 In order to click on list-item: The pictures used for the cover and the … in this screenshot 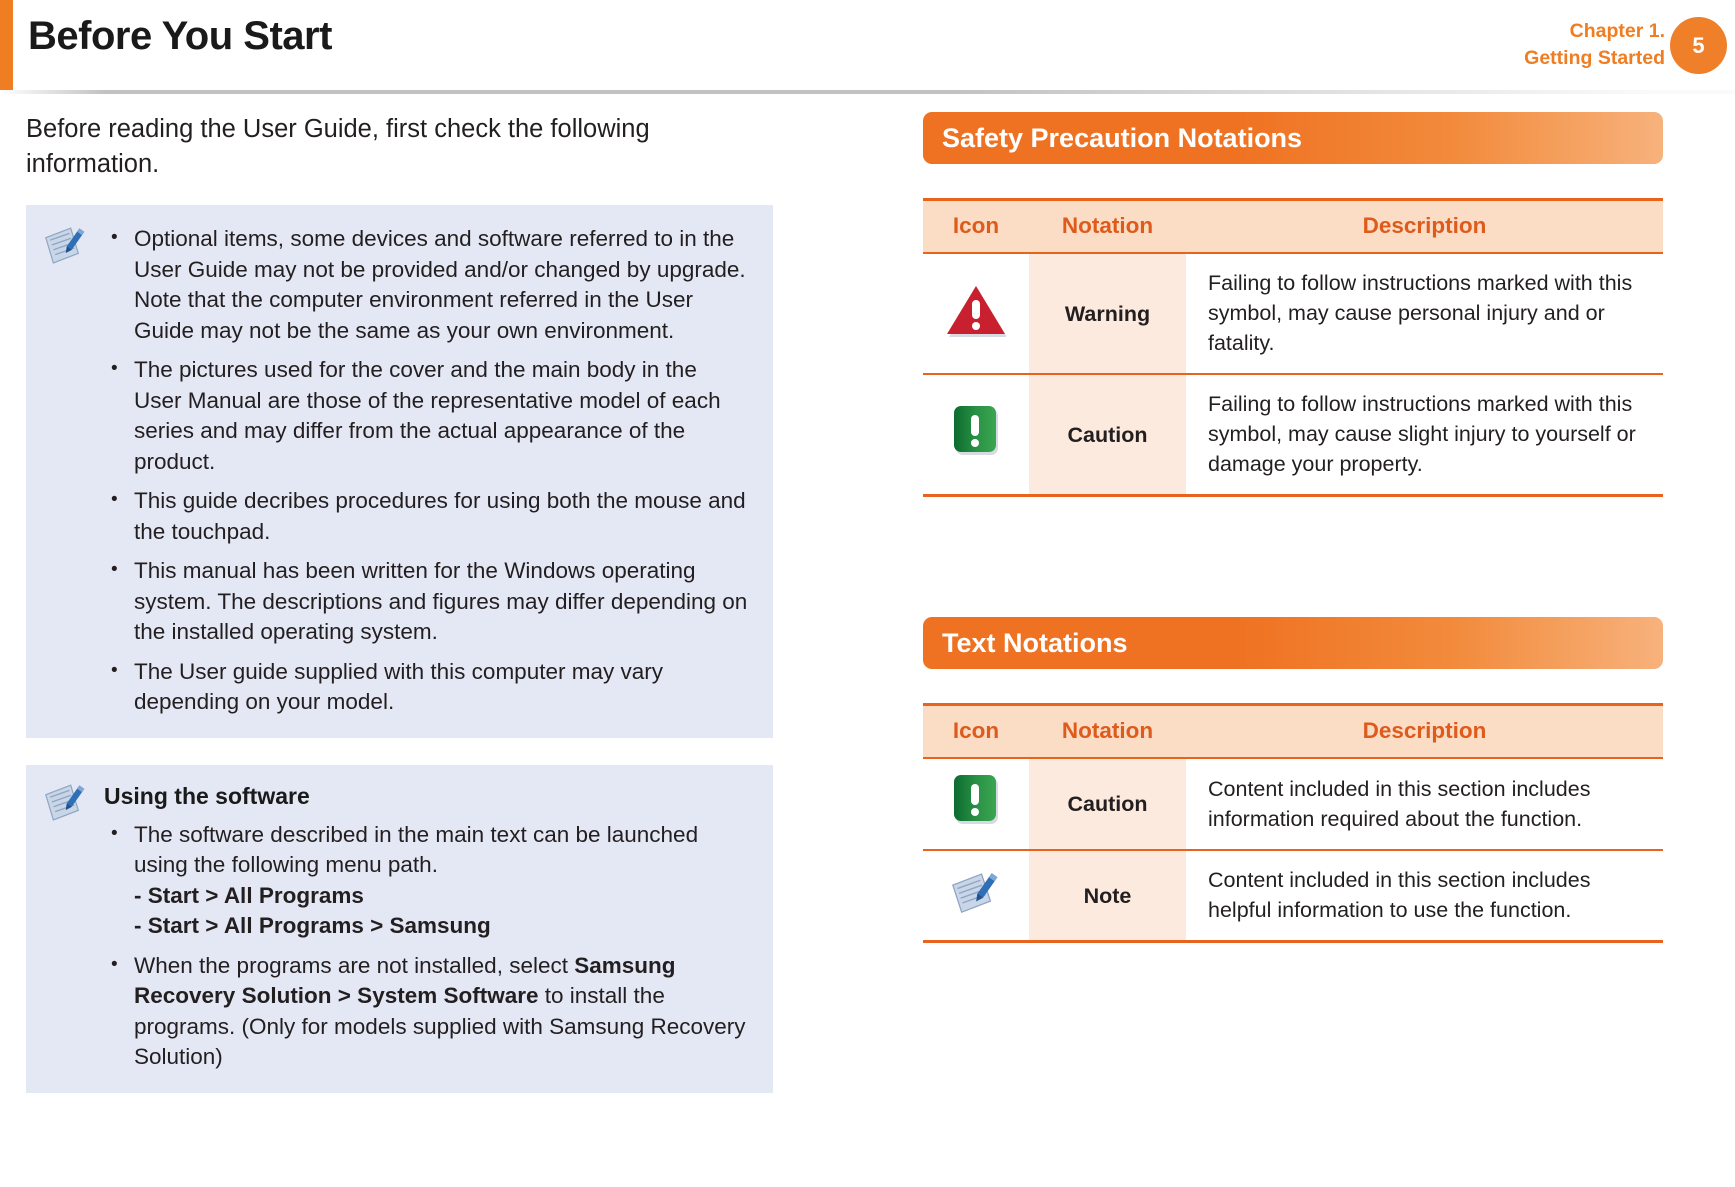, I will do `click(426, 415)`.